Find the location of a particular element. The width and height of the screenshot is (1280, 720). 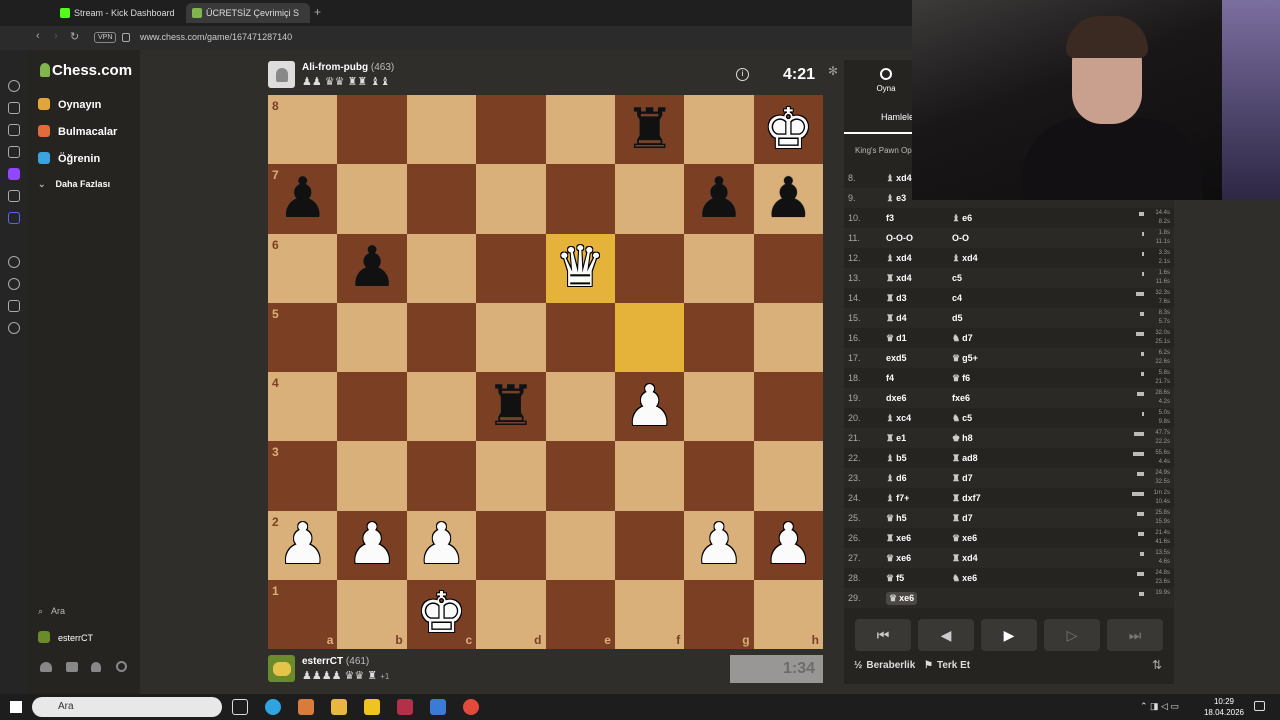

explorer-icon is located at coordinates (339, 707).